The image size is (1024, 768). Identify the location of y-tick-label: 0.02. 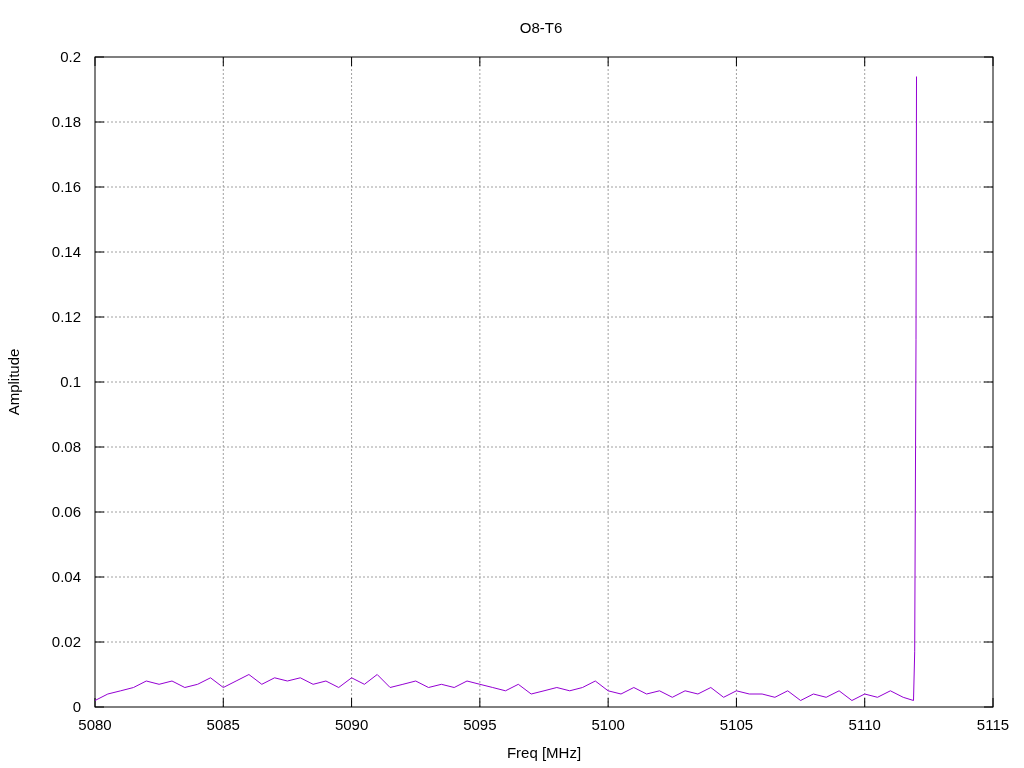
(66, 641).